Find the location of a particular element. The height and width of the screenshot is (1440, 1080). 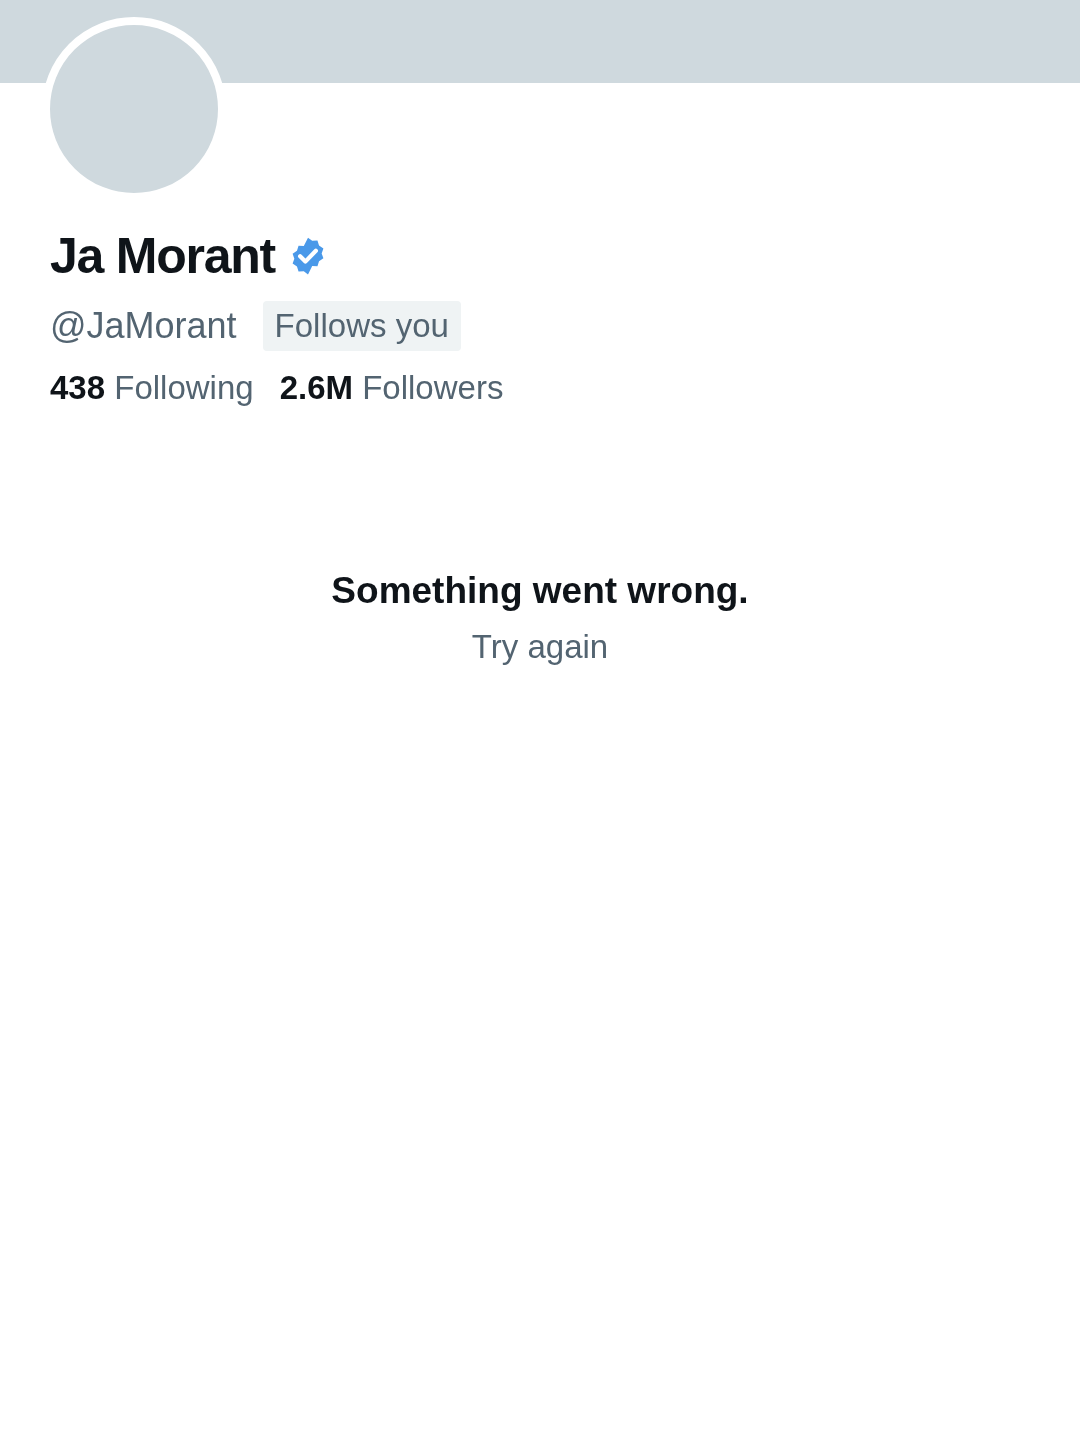

profile-handle: @JaMorant is located at coordinates (143, 326).